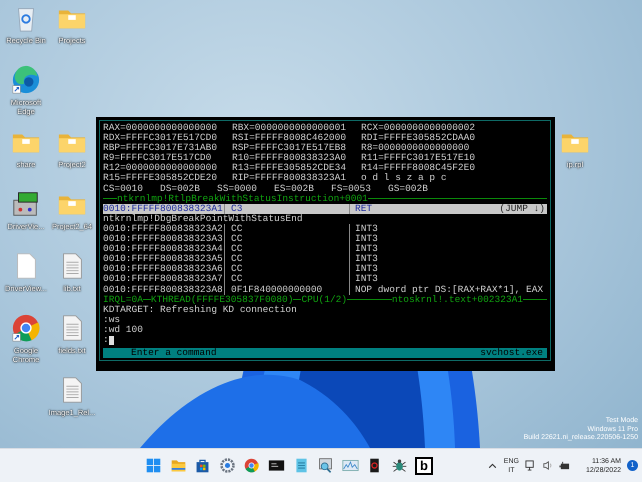  Describe the element at coordinates (203, 465) in the screenshot. I see `bag-icon` at that location.